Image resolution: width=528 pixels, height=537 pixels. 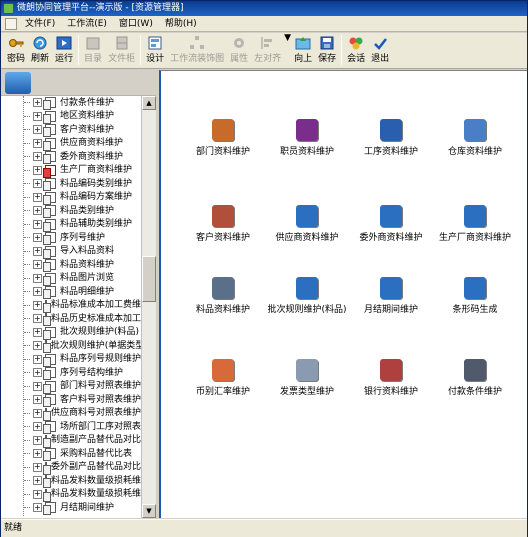 What do you see at coordinates (74, 198) in the screenshot?
I see `tree-item: + 料品编码方案维护` at bounding box center [74, 198].